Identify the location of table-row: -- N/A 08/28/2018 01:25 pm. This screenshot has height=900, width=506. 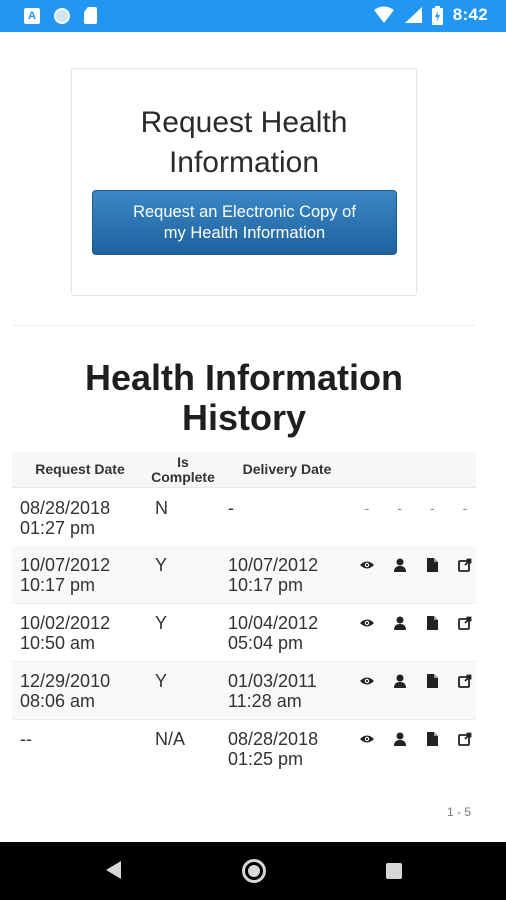
(244, 749).